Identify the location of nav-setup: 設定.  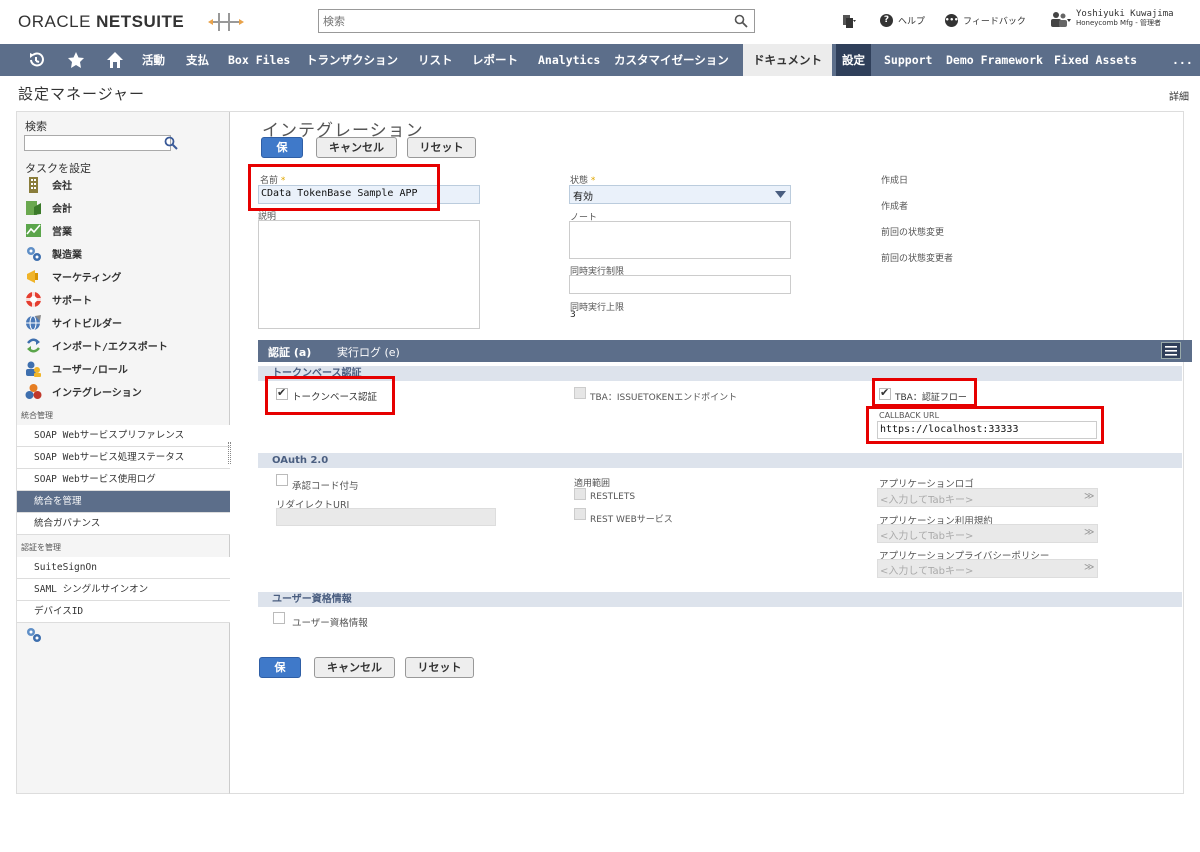
(853, 60).